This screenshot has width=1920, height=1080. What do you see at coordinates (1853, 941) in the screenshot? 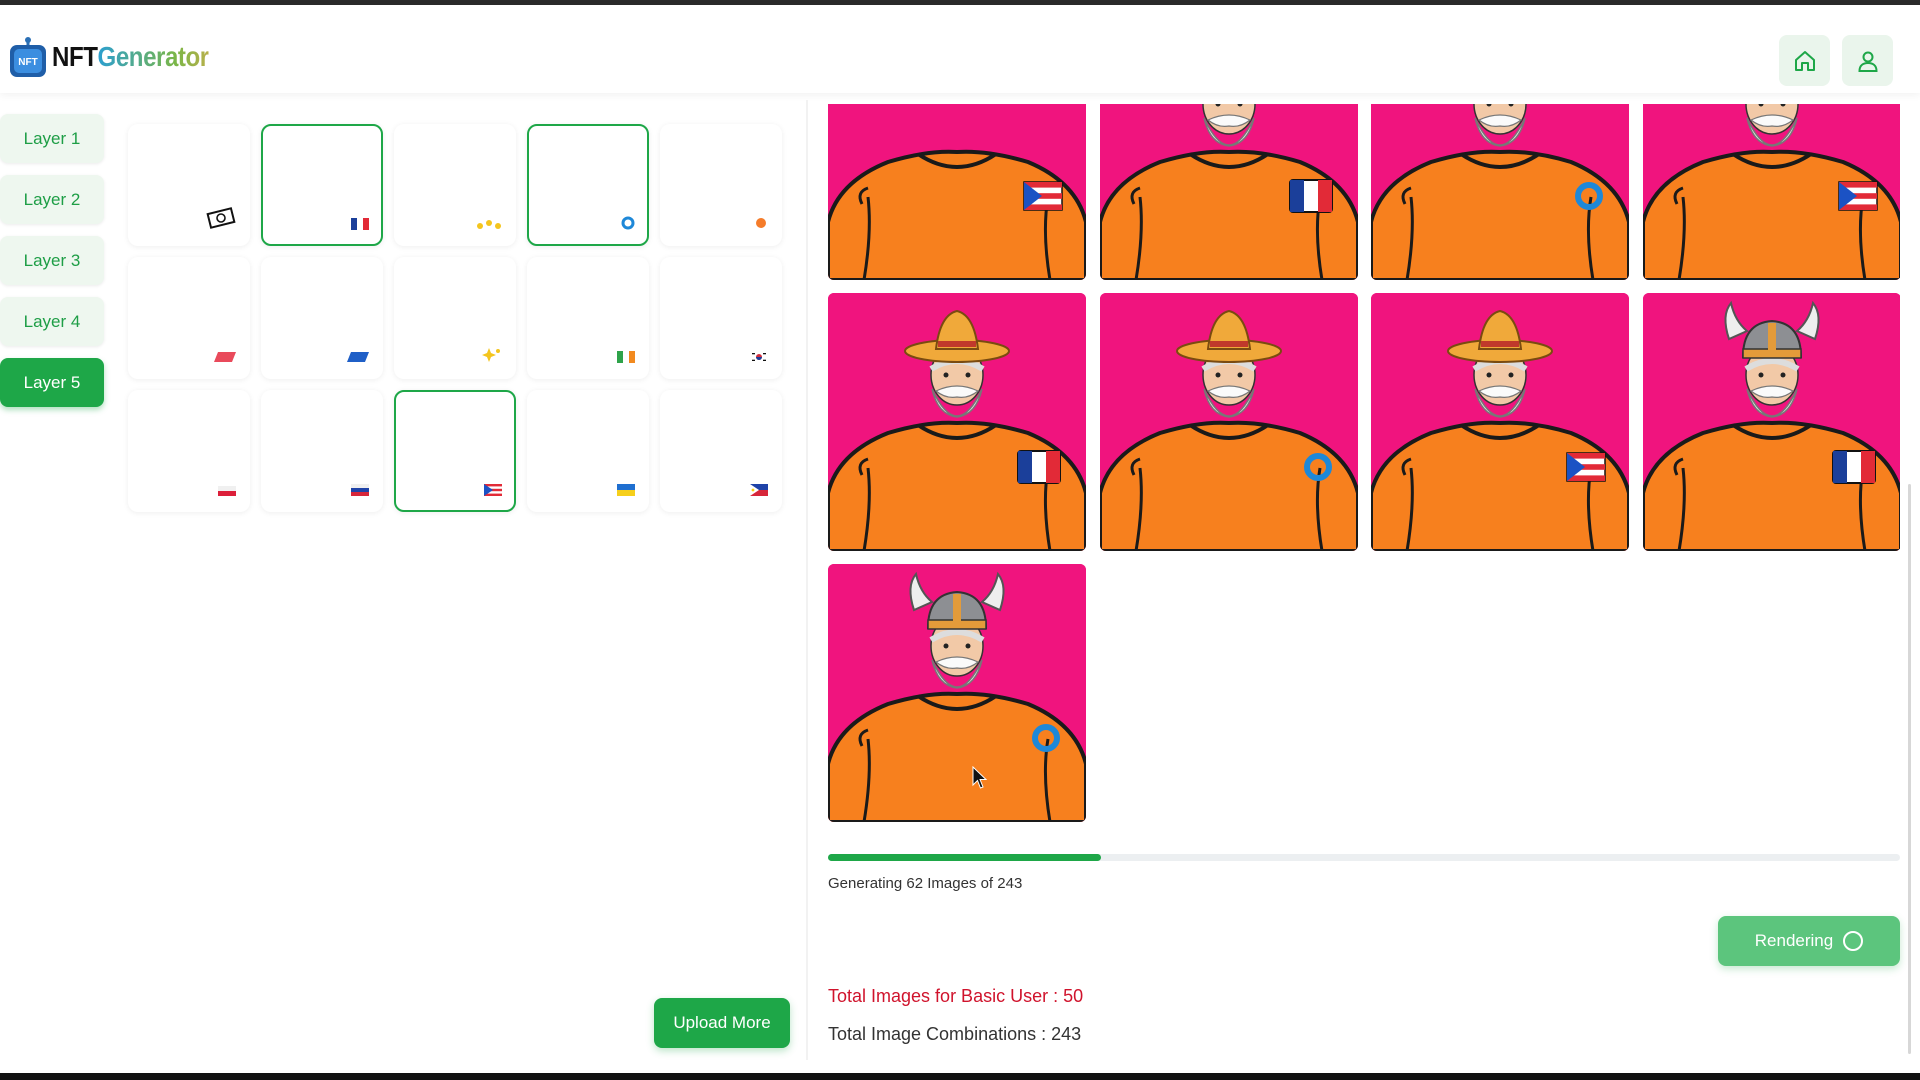
I see `loading-spinner-icon` at bounding box center [1853, 941].